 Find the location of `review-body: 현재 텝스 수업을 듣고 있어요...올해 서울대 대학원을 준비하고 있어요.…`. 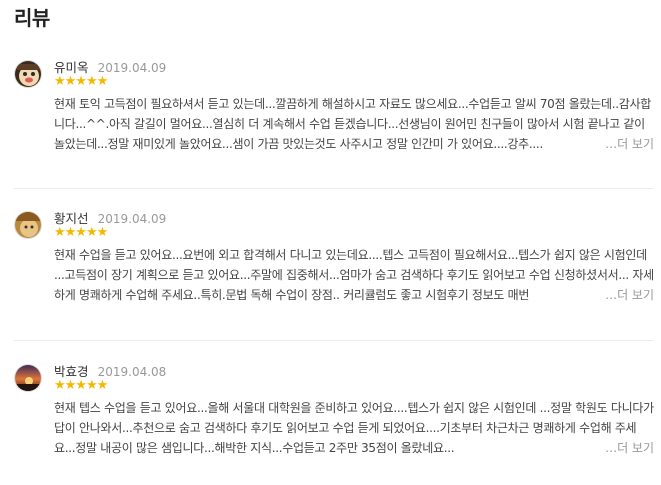

review-body: 현재 텝스 수업을 듣고 있어요...올해 서울대 대학원을 준비하고 있어요.… is located at coordinates (354, 428).